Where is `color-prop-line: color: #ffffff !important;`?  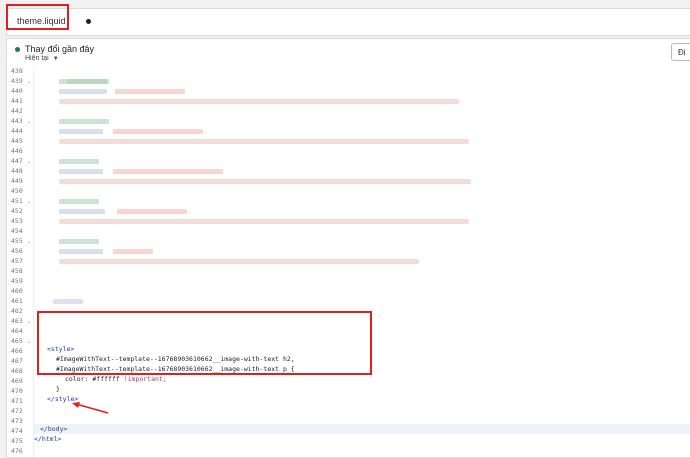 color-prop-line: color: #ffffff !important; is located at coordinates (116, 379).